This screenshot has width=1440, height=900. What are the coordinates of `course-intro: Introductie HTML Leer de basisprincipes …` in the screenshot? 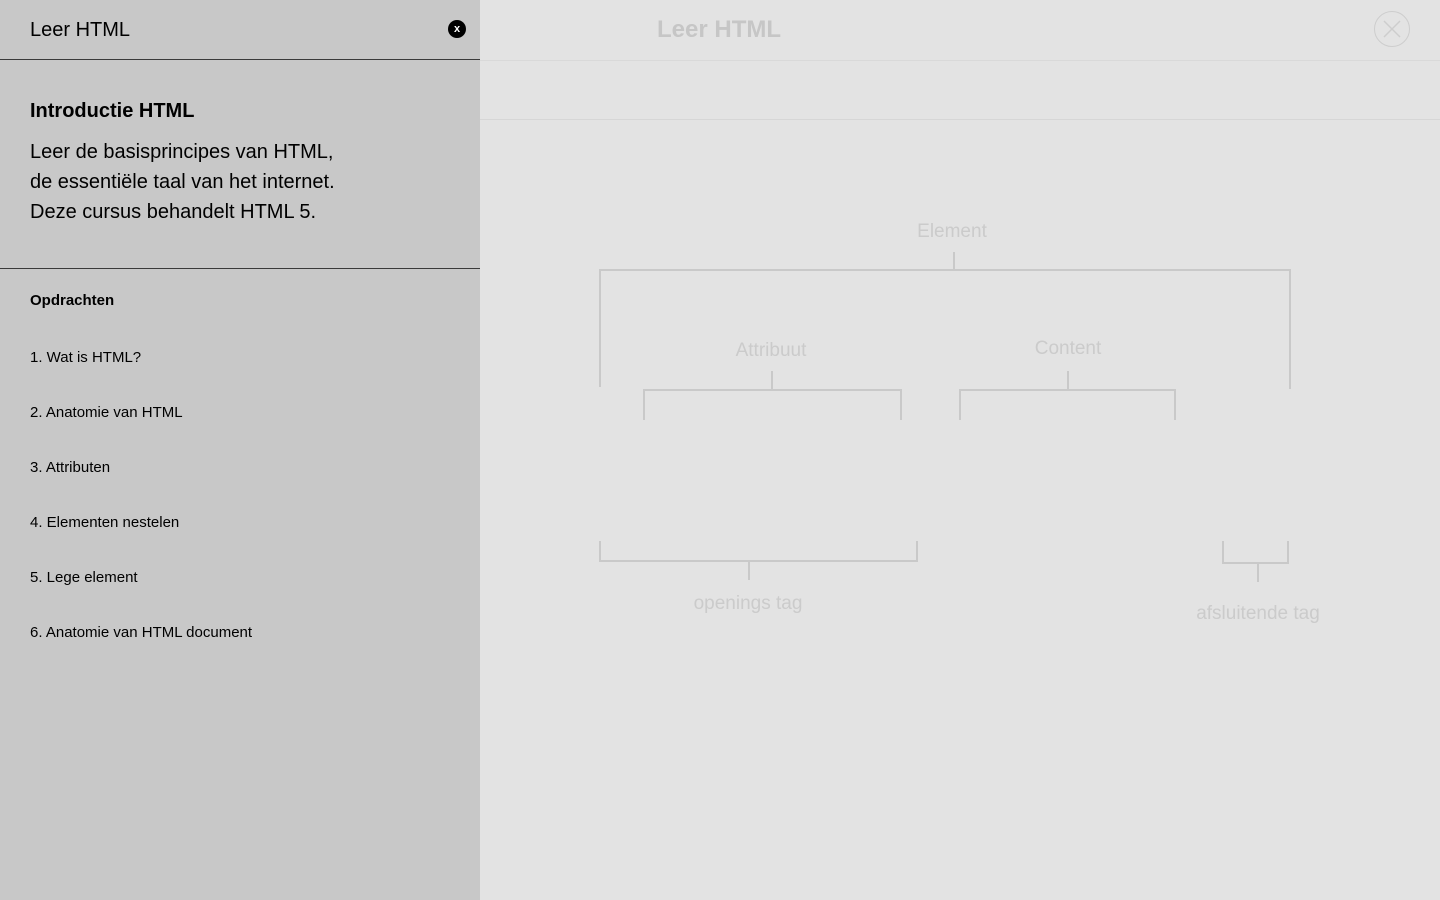 It's located at (240, 163).